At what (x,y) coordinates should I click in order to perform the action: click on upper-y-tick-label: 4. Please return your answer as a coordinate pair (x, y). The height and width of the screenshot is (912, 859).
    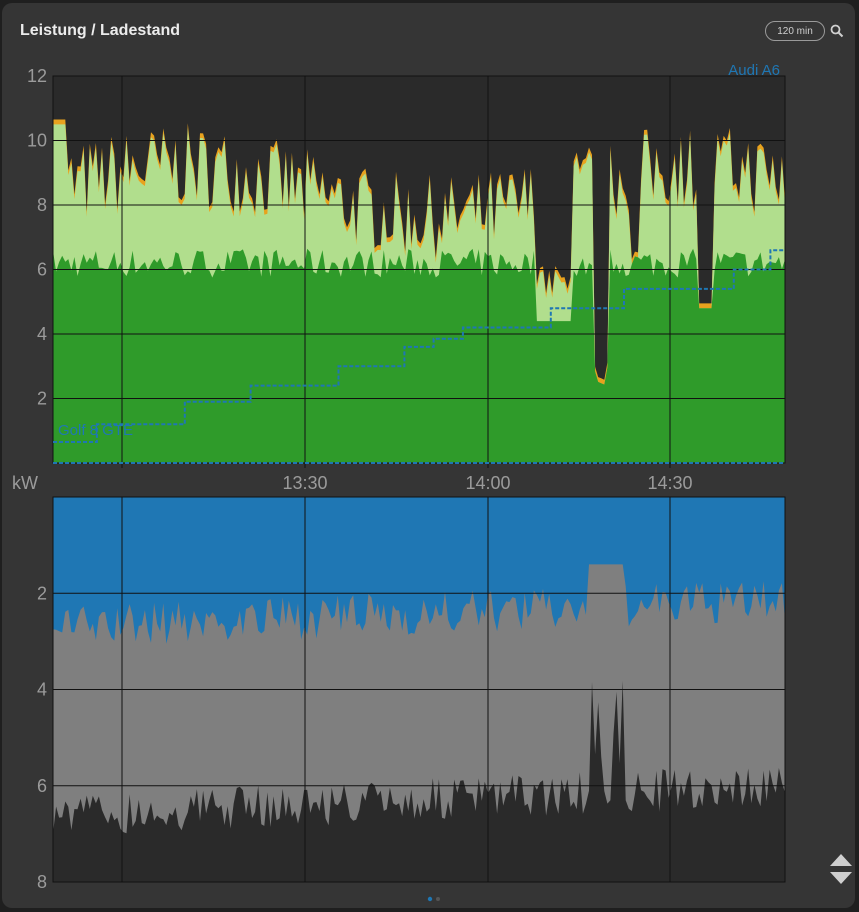
    Looking at the image, I should click on (42, 334).